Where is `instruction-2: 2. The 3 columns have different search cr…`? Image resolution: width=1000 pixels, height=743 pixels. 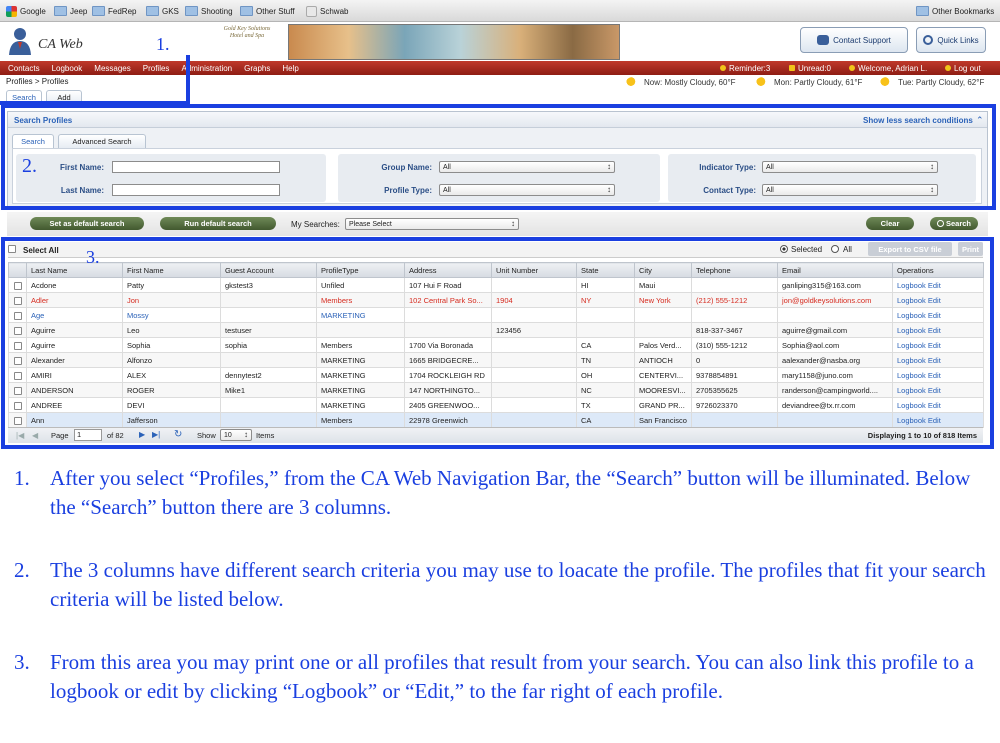
instruction-2: 2. The 3 columns have different search cr… is located at coordinates (500, 584).